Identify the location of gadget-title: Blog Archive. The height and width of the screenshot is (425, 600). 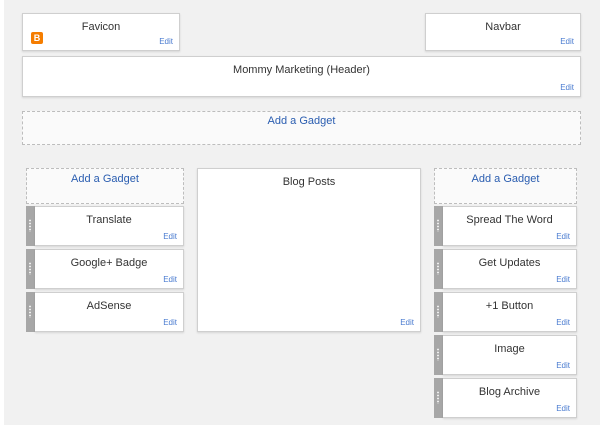
(509, 392).